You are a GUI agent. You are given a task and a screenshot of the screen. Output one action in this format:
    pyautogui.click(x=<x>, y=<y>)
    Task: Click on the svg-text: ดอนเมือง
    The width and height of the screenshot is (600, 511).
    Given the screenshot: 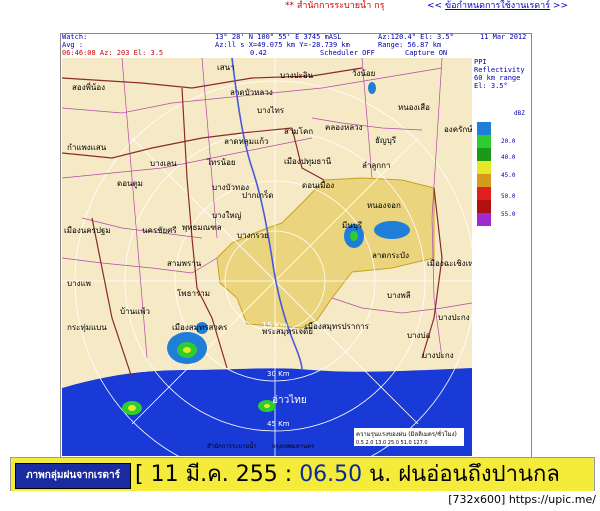 What is the action you would take?
    pyautogui.click(x=318, y=185)
    